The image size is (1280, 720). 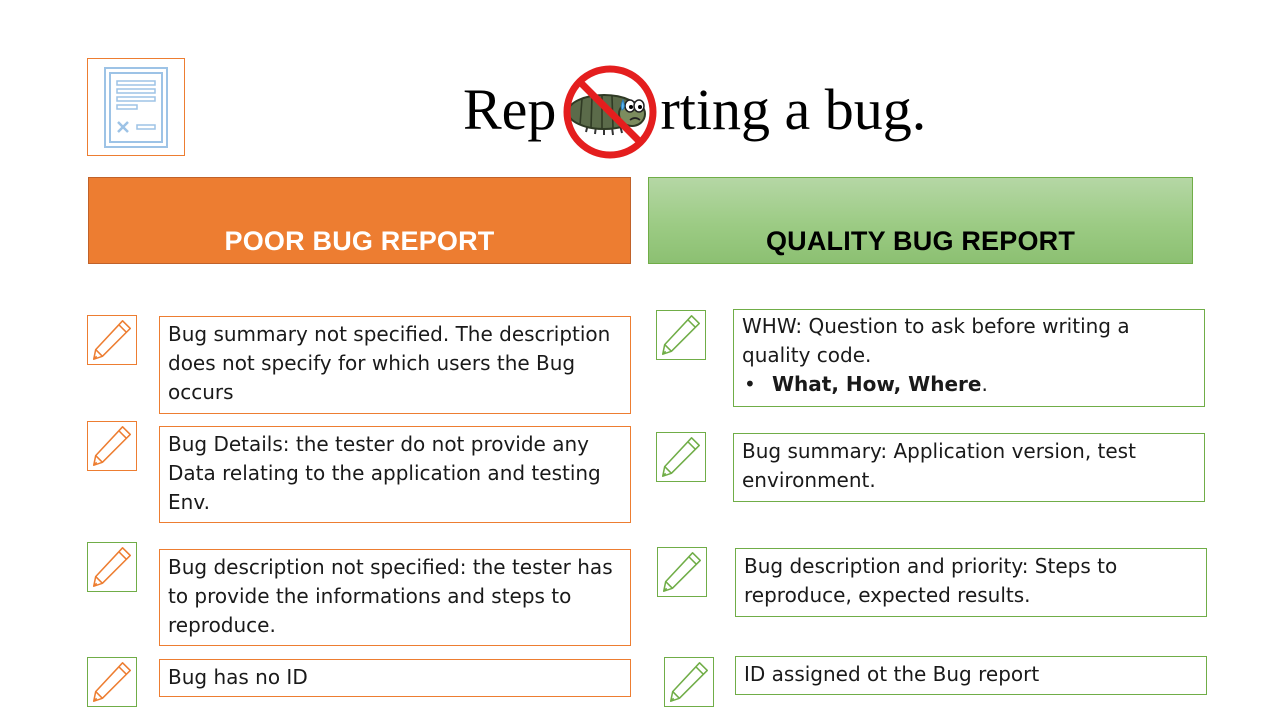 I want to click on quality-item-1-bullets: What, How, Where., so click(x=969, y=384).